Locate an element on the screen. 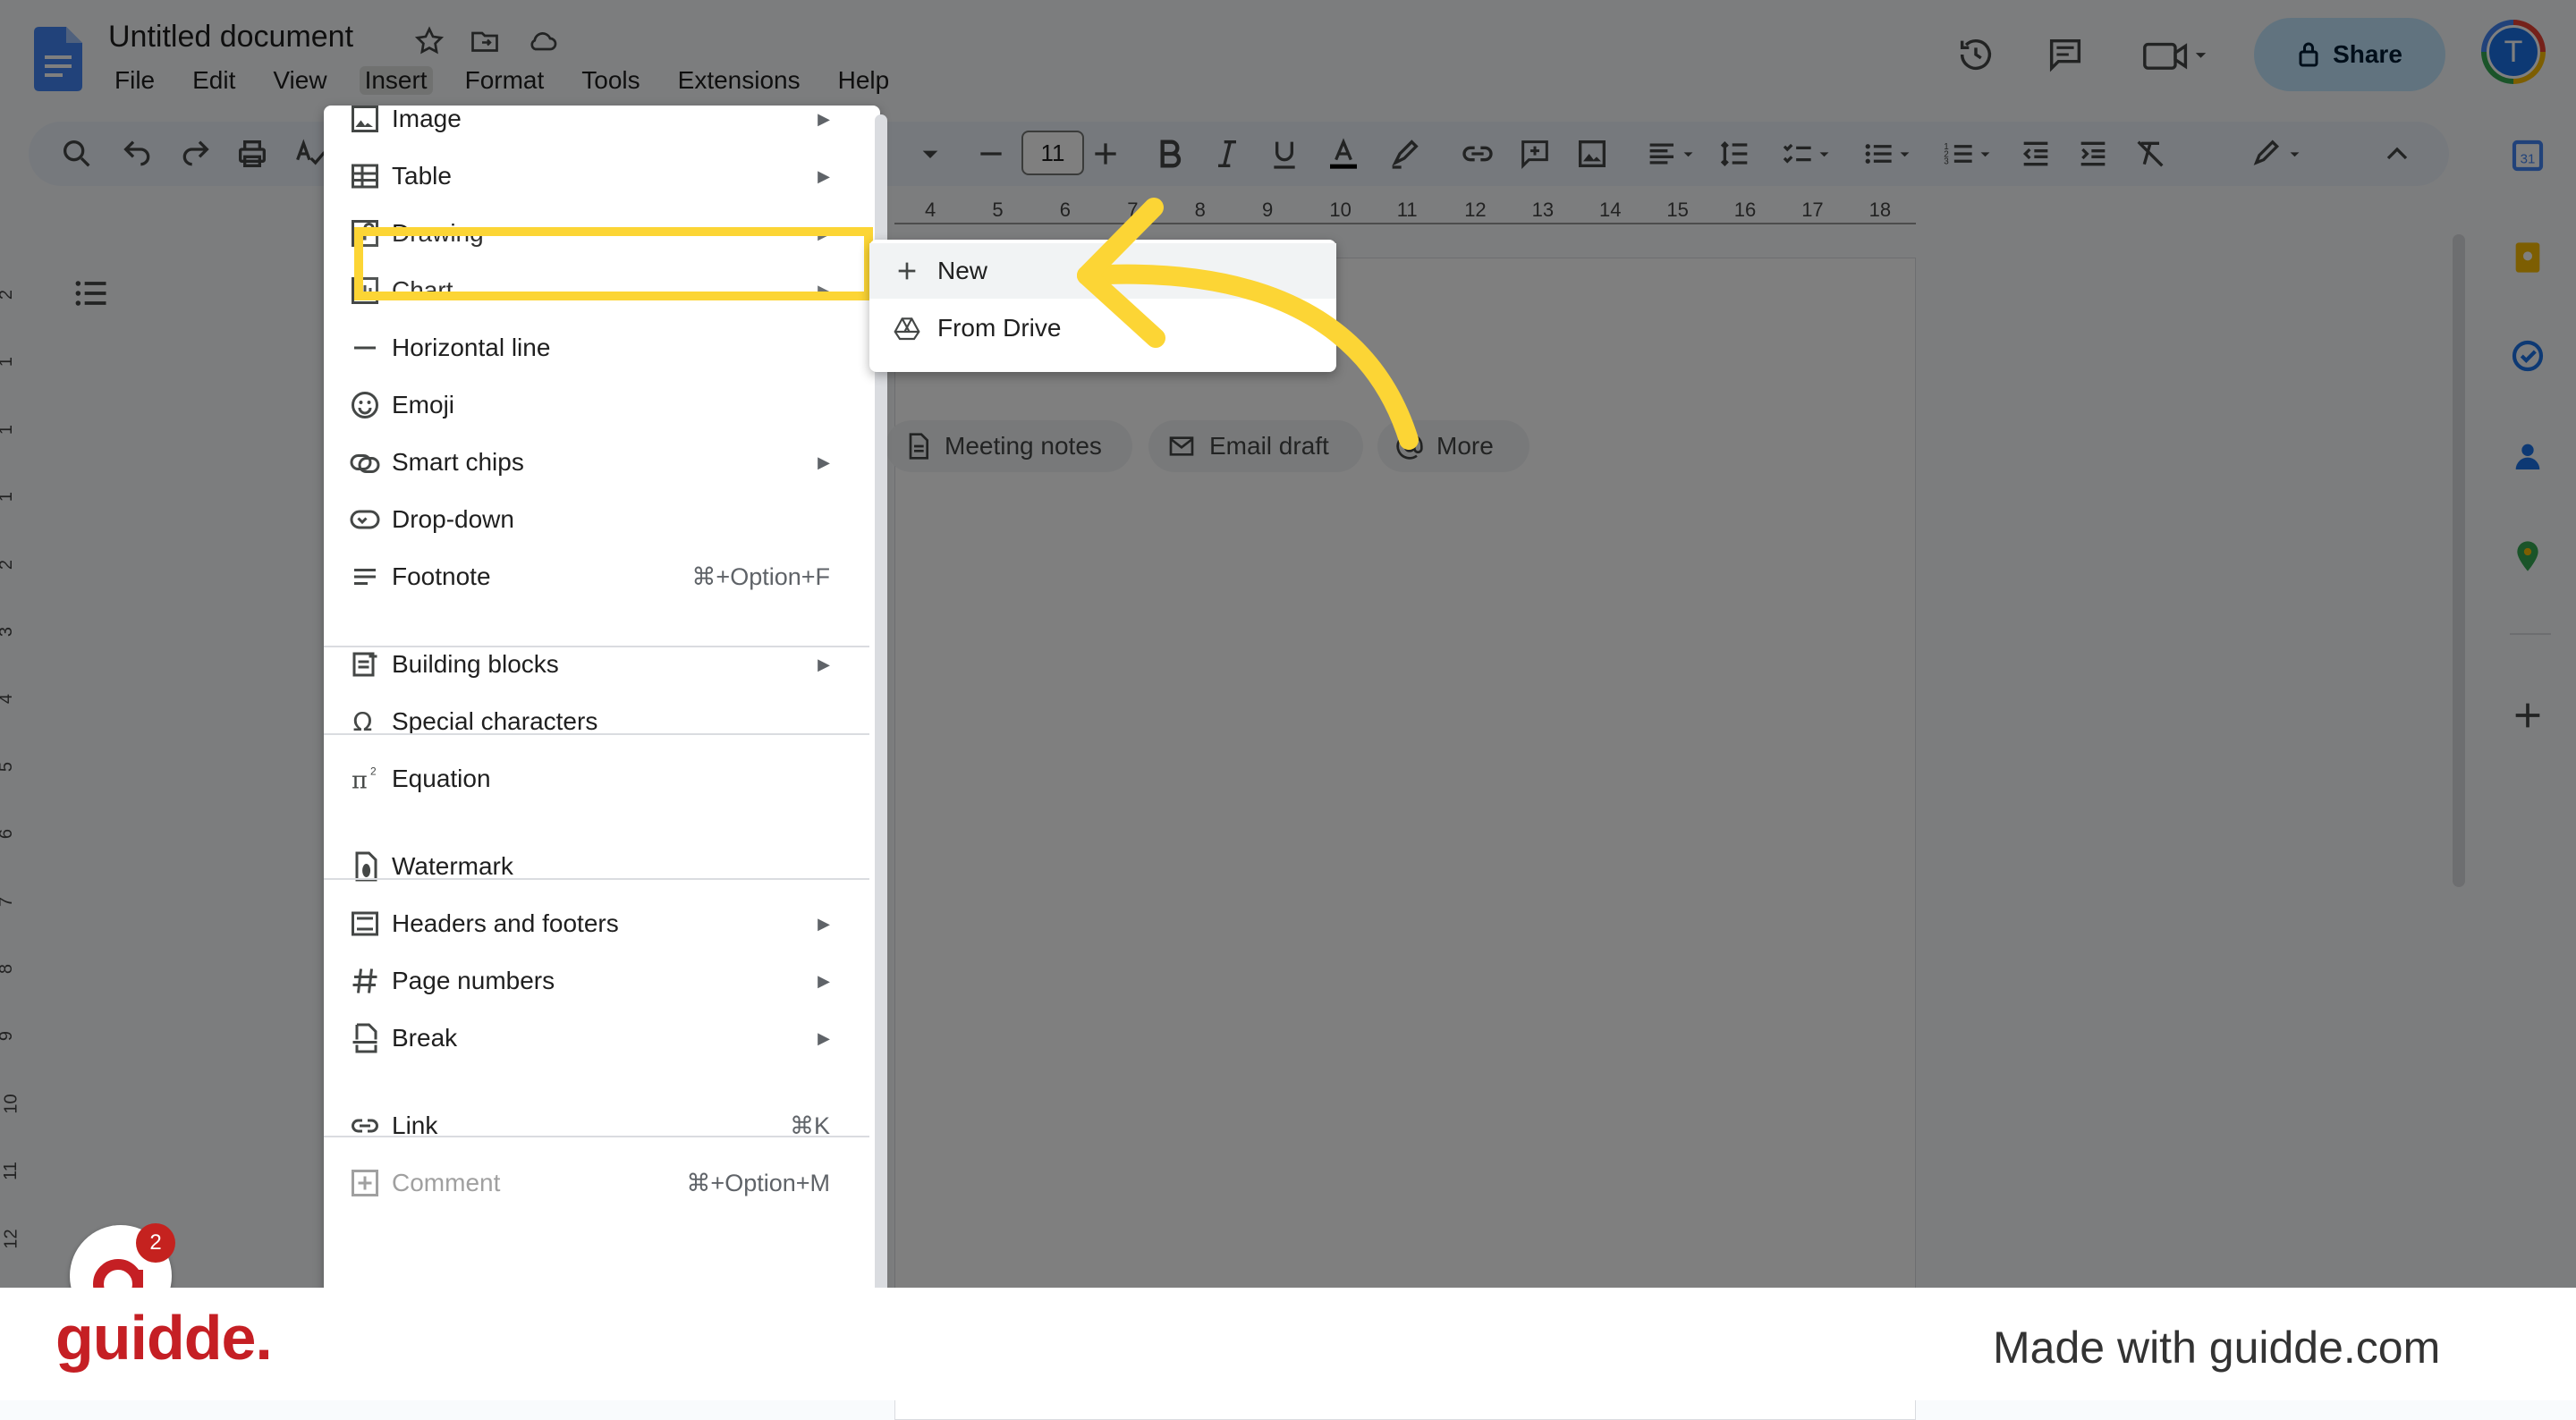  plus-icon is located at coordinates (907, 271).